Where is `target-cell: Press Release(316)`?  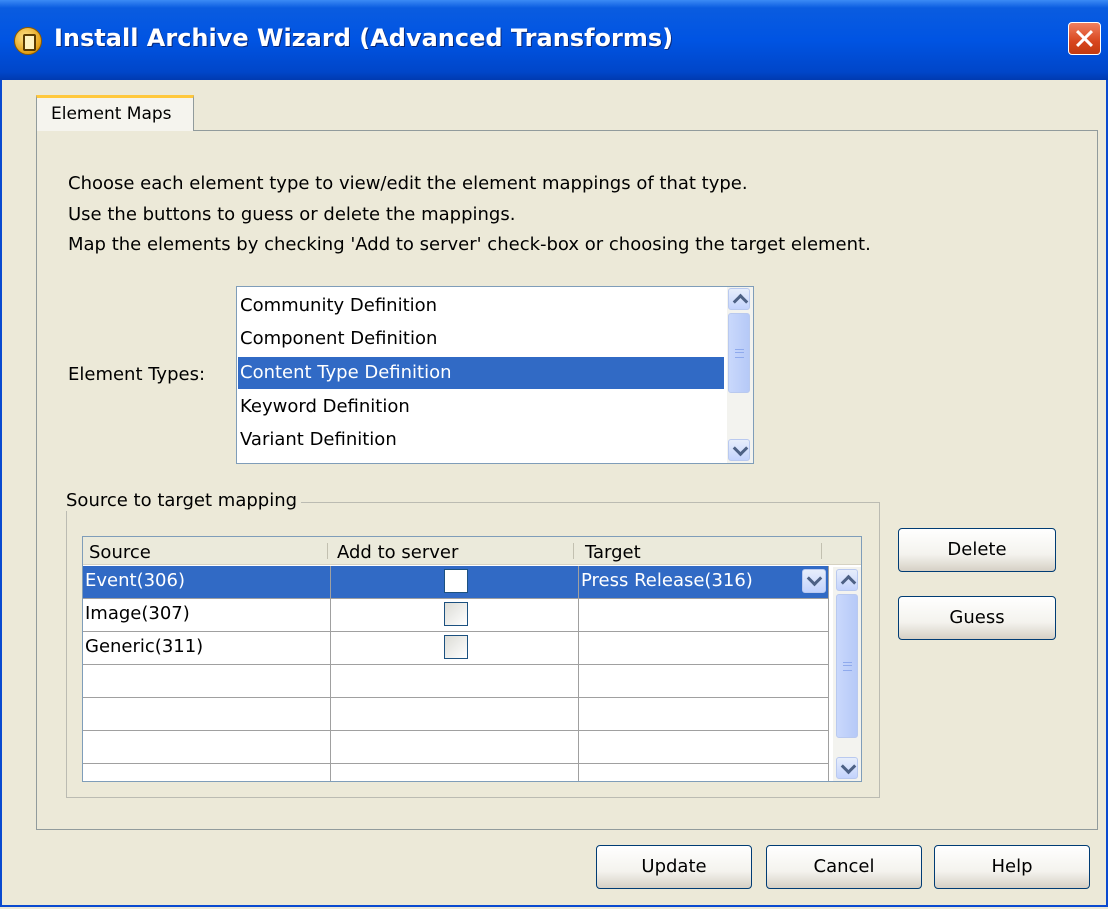 target-cell: Press Release(316) is located at coordinates (704, 582).